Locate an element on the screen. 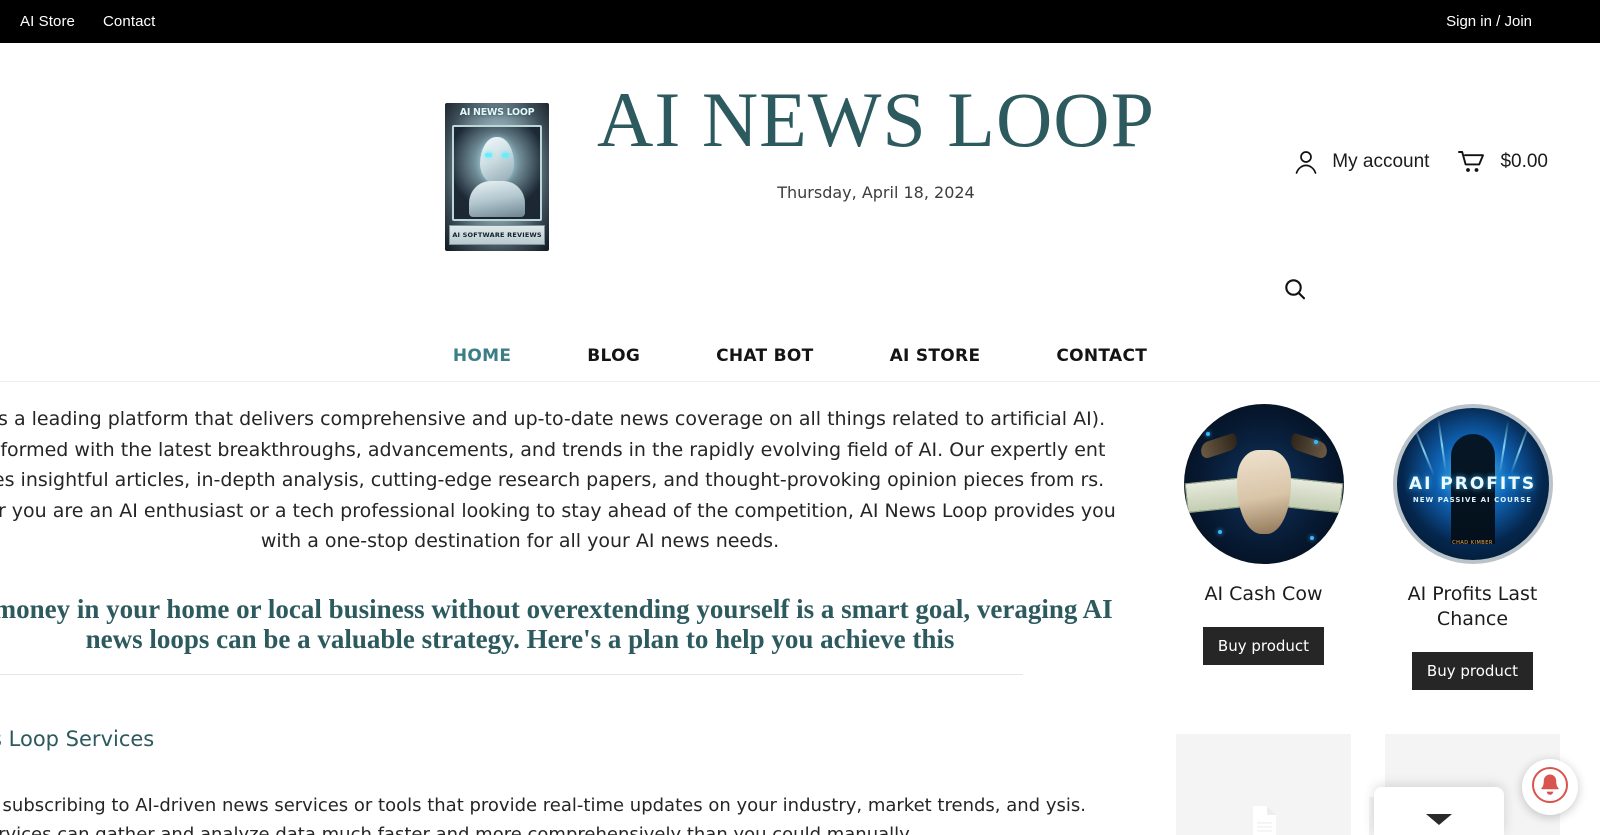 The width and height of the screenshot is (1600, 835). product-card-ai-cash-cow: AI Cash Cow Buy product is located at coordinates (1263, 547).